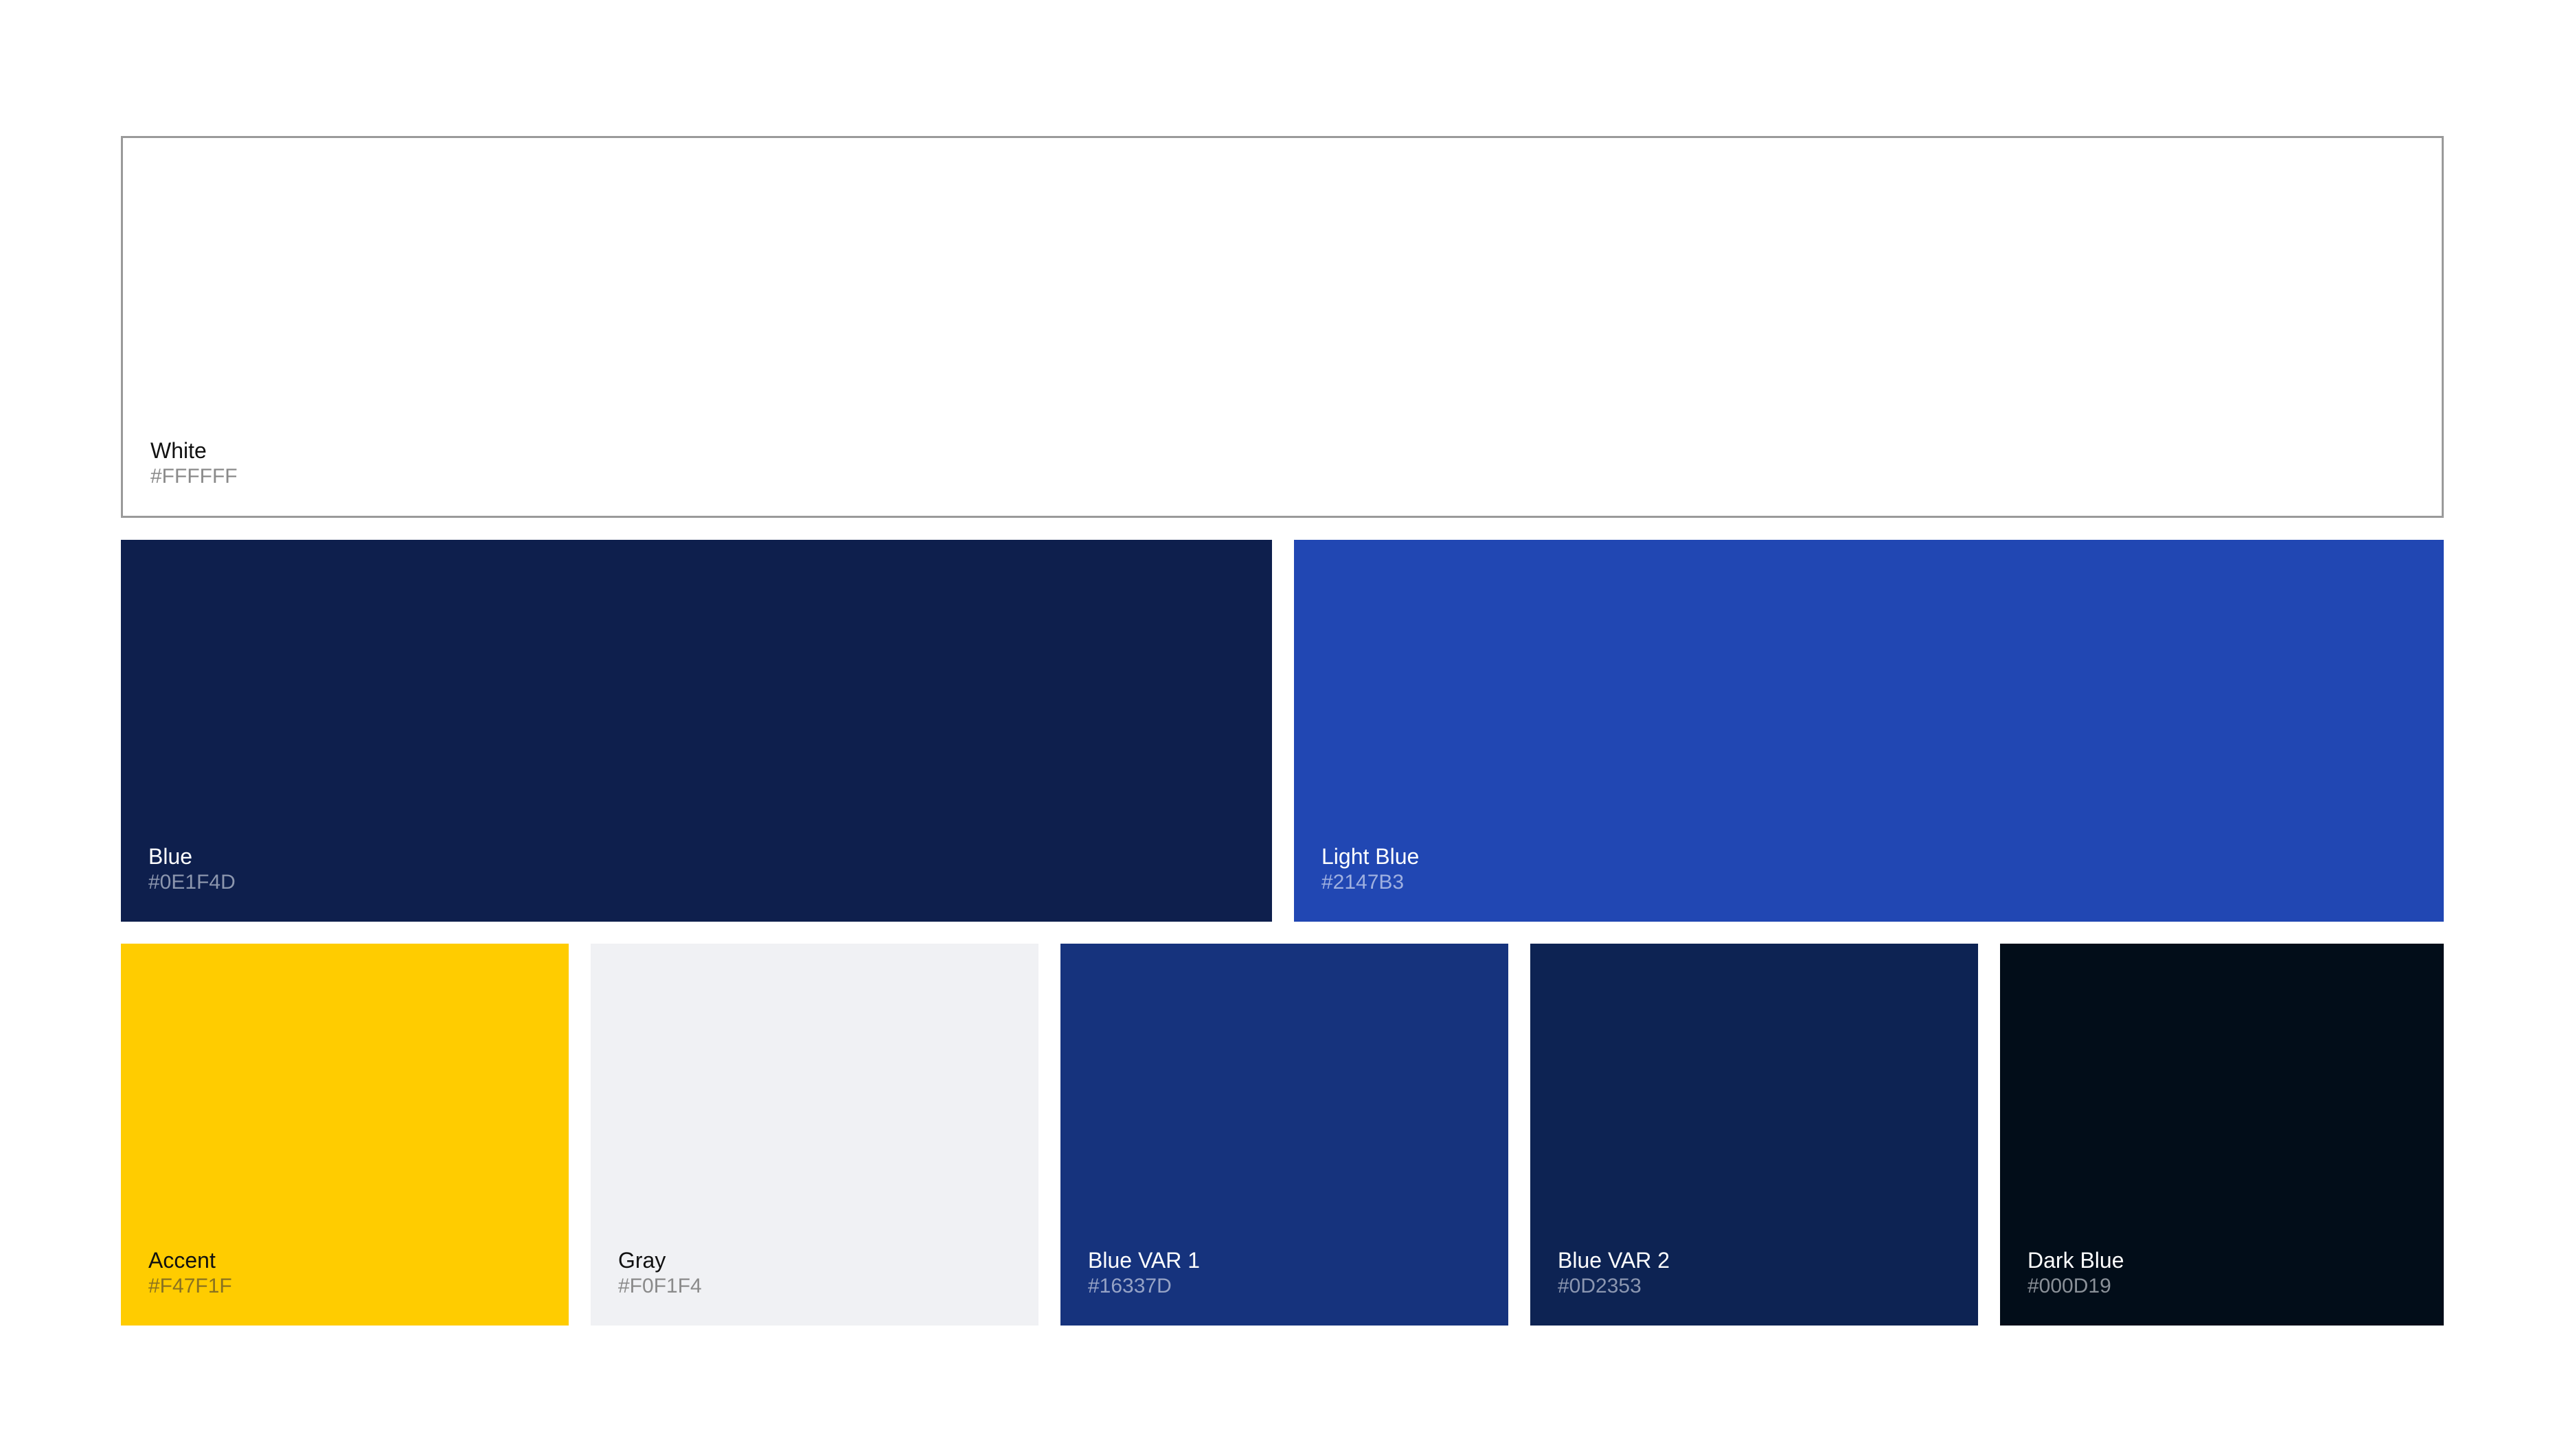 The width and height of the screenshot is (2555, 1456). I want to click on swatch-labels: Gray #F0F1F4, so click(660, 1273).